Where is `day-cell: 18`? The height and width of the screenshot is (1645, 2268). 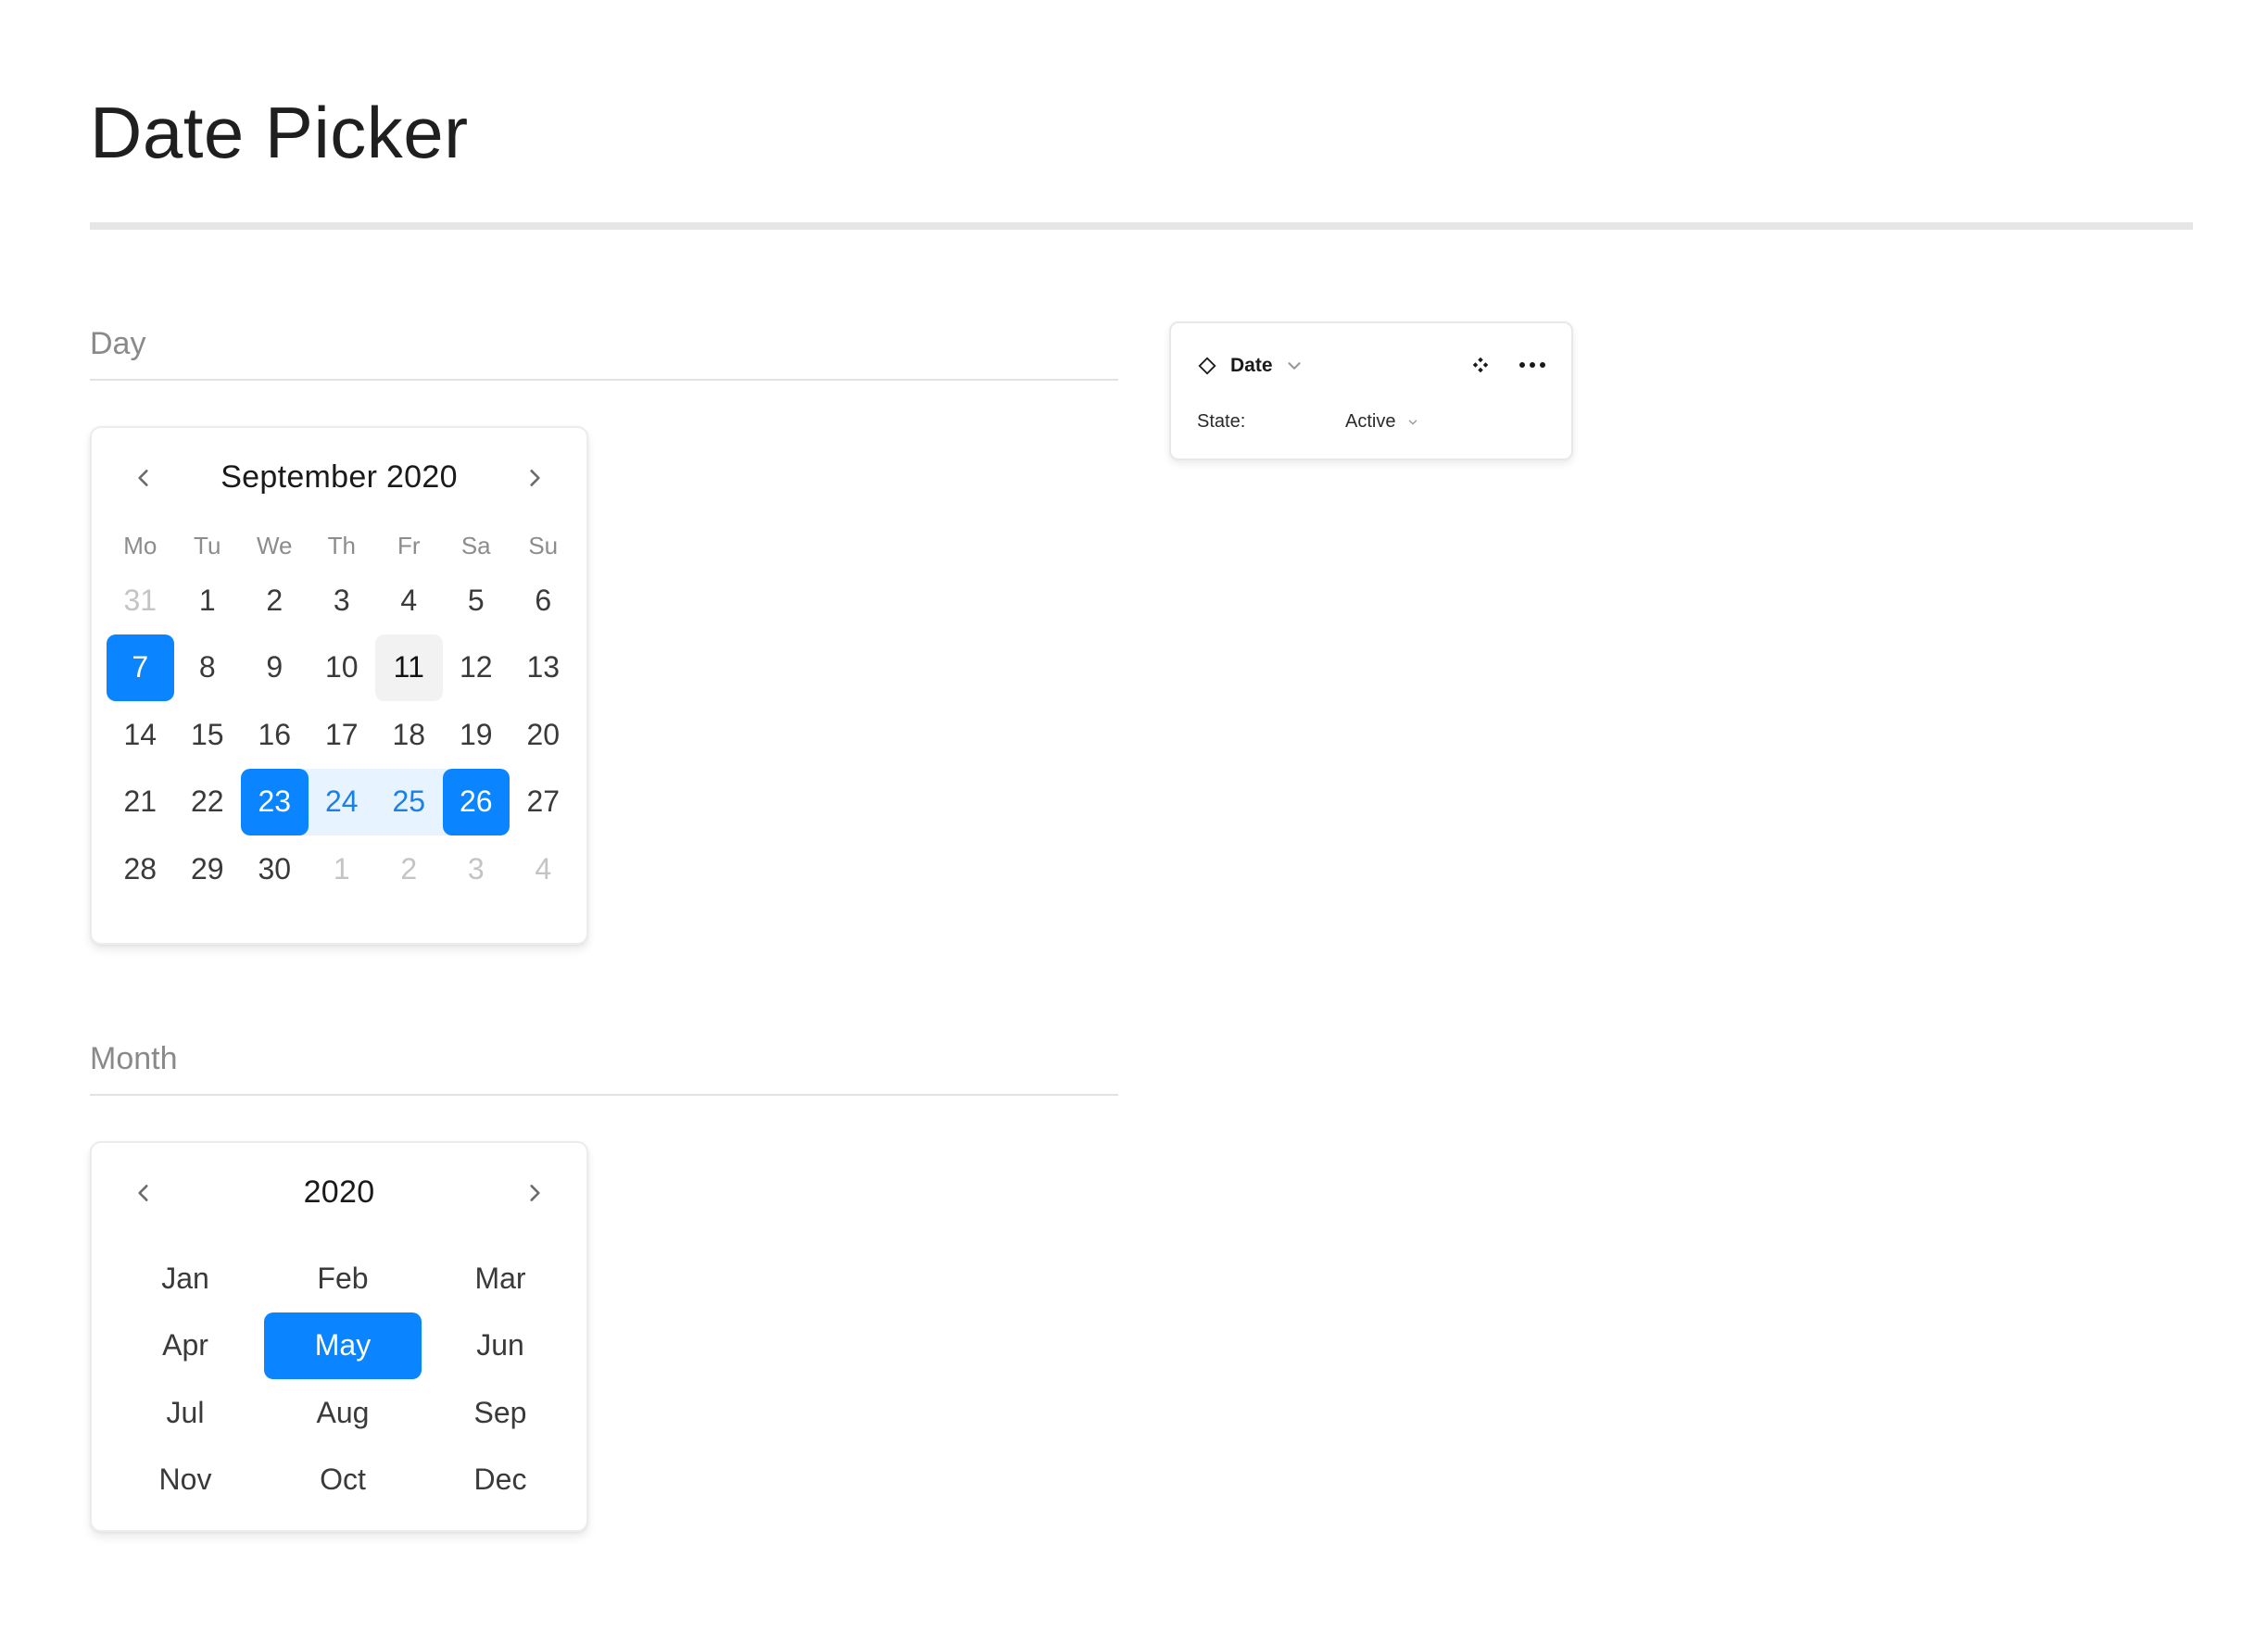
day-cell: 18 is located at coordinates (409, 735).